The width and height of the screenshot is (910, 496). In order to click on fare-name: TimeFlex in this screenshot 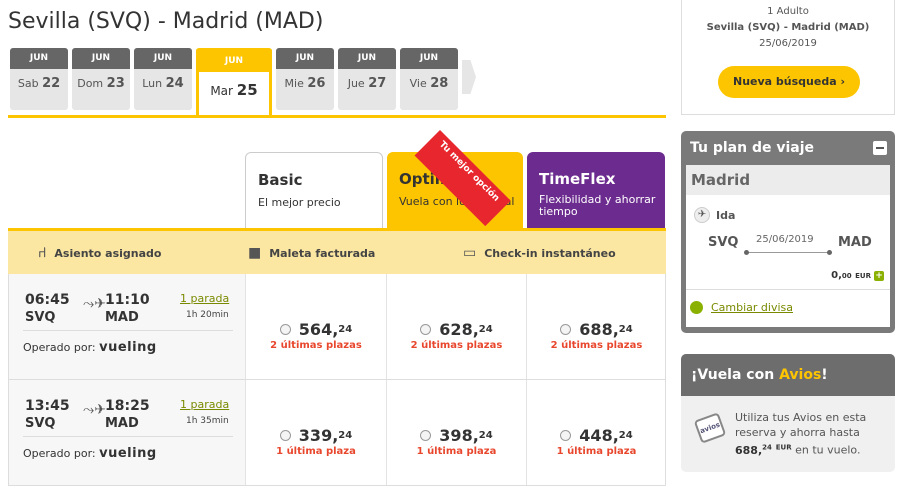, I will do `click(577, 179)`.